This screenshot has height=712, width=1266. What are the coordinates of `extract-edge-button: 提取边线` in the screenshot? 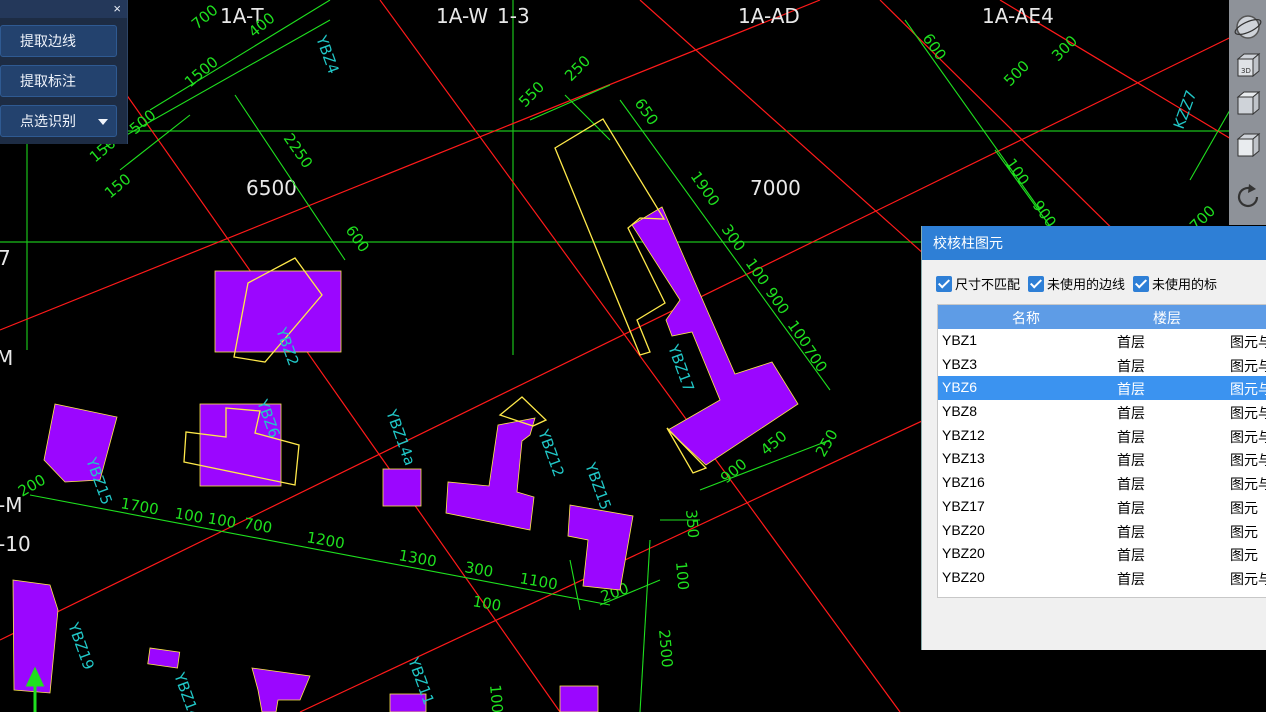 It's located at (58, 41).